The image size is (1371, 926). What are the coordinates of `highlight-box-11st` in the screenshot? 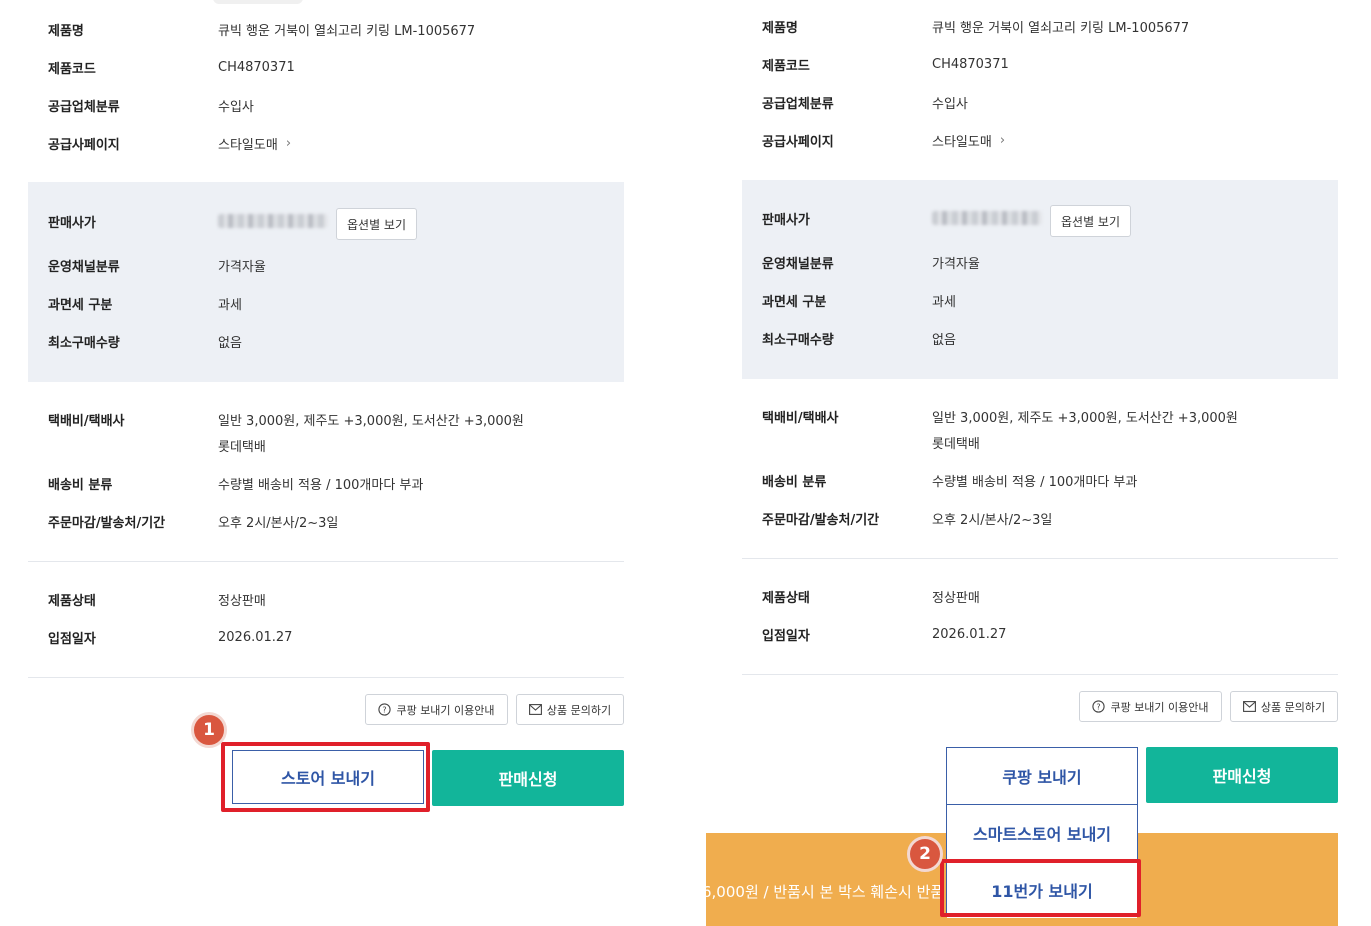 It's located at (1040, 888).